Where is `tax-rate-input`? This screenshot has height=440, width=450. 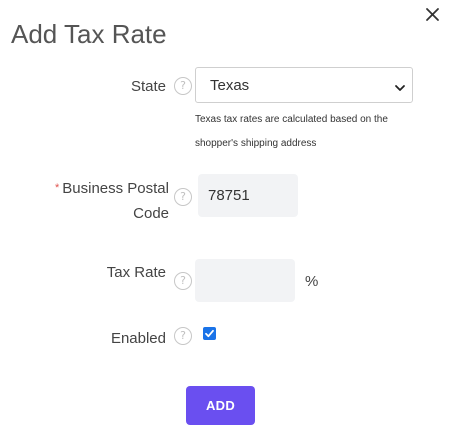 tax-rate-input is located at coordinates (245, 280).